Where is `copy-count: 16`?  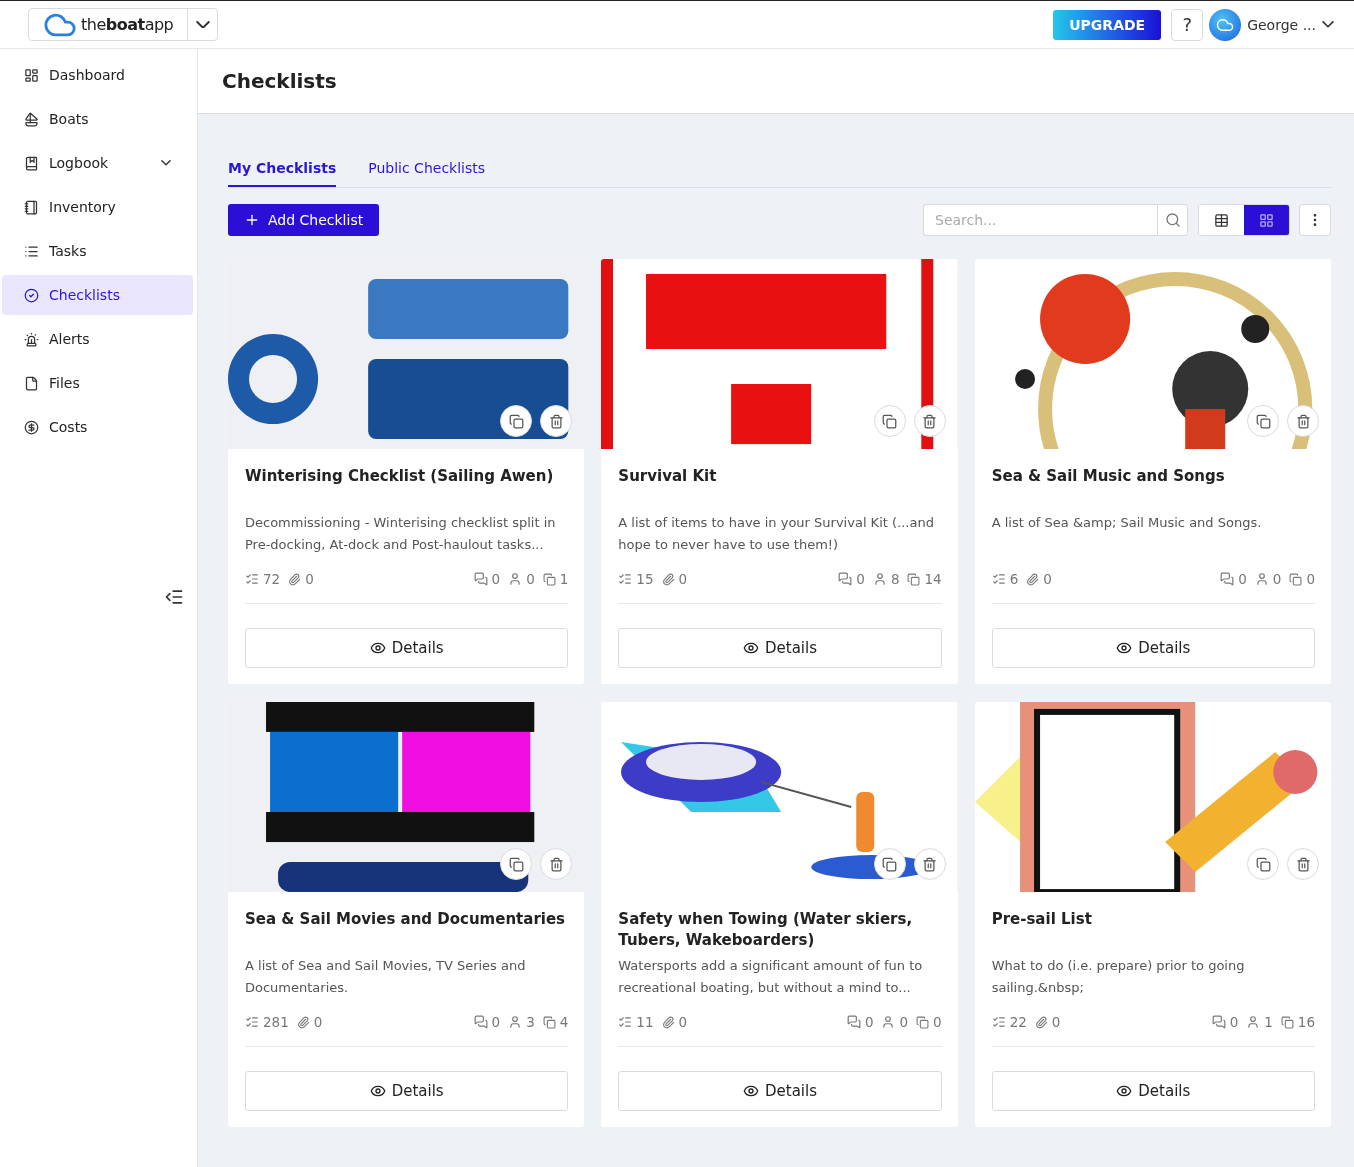
copy-count: 16 is located at coordinates (1306, 1022).